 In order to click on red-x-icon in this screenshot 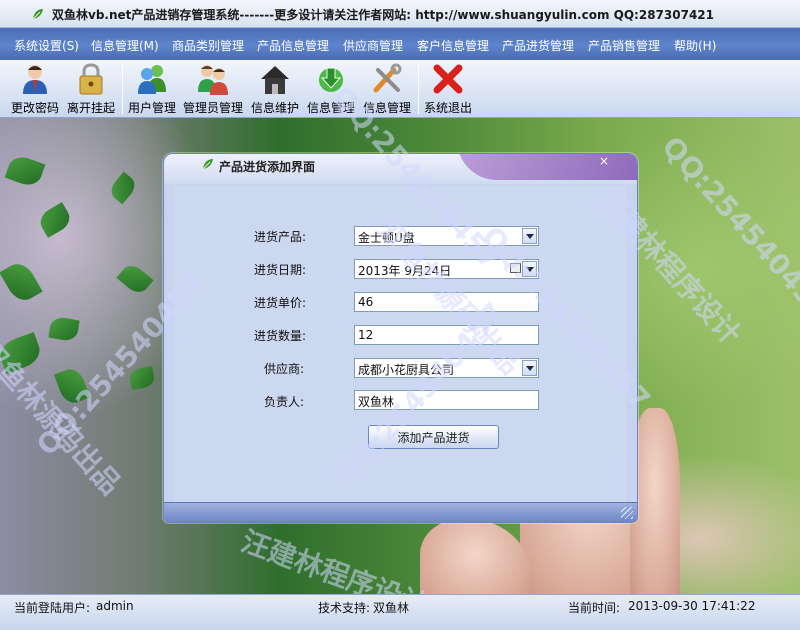, I will do `click(448, 79)`.